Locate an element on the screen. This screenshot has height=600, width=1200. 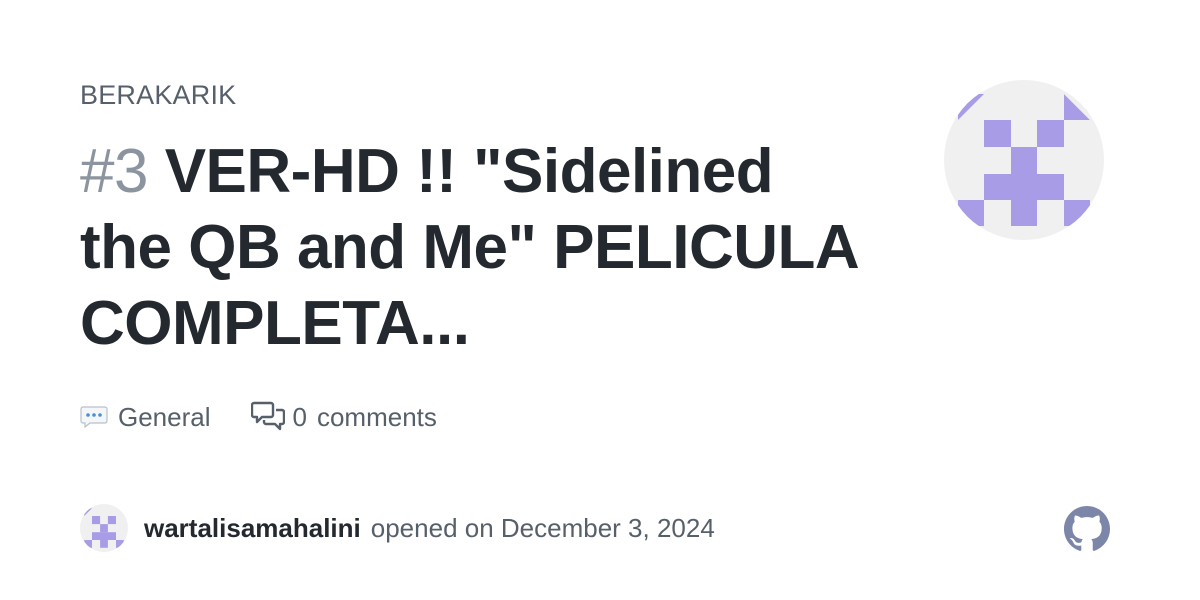
category-name: General is located at coordinates (164, 416).